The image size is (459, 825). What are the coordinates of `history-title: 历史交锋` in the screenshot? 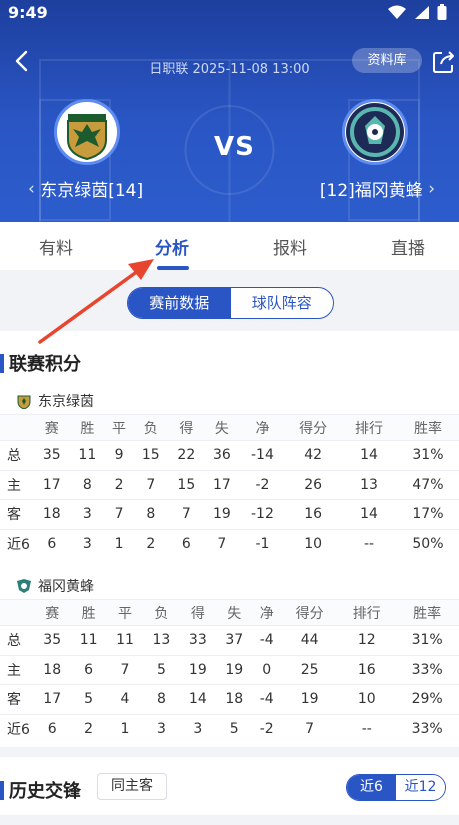 It's located at (45, 791).